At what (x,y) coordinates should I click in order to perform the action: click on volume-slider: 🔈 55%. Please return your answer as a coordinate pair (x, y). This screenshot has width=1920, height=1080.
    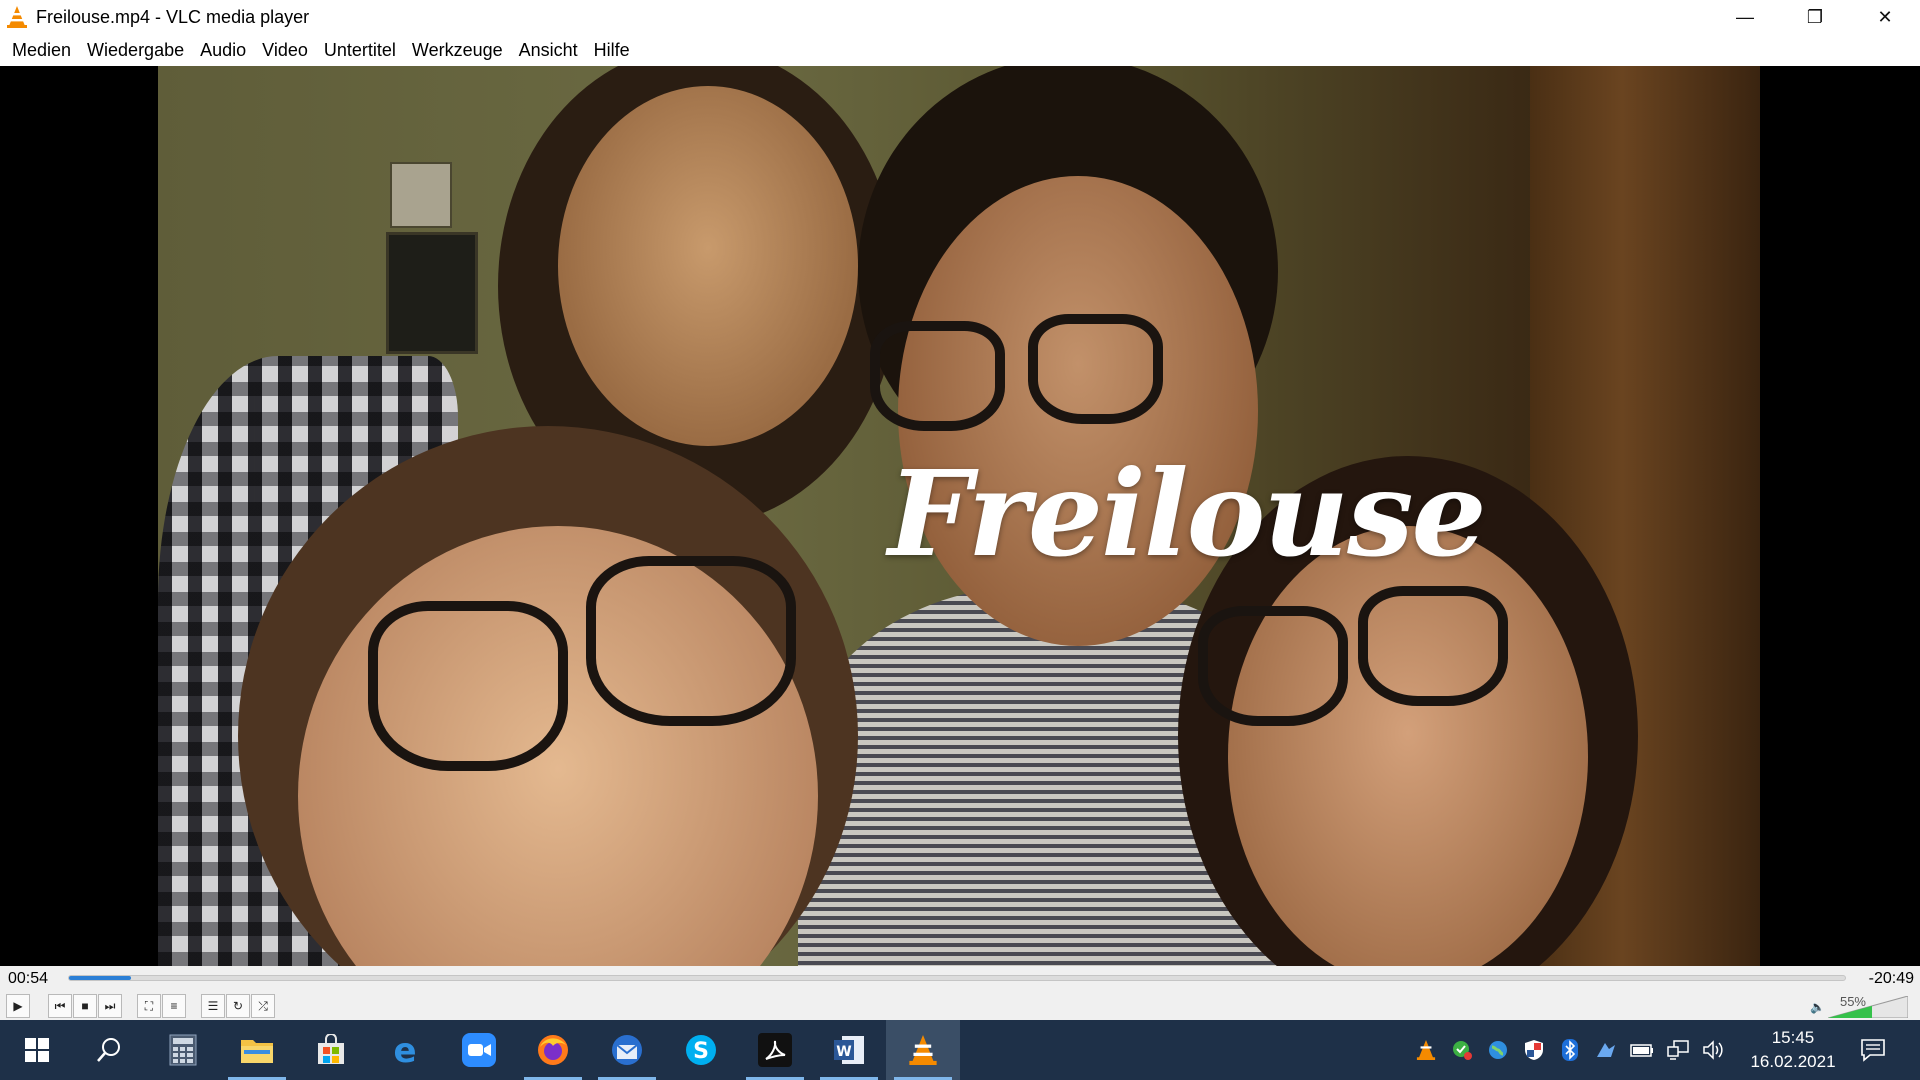
    Looking at the image, I should click on (1862, 1006).